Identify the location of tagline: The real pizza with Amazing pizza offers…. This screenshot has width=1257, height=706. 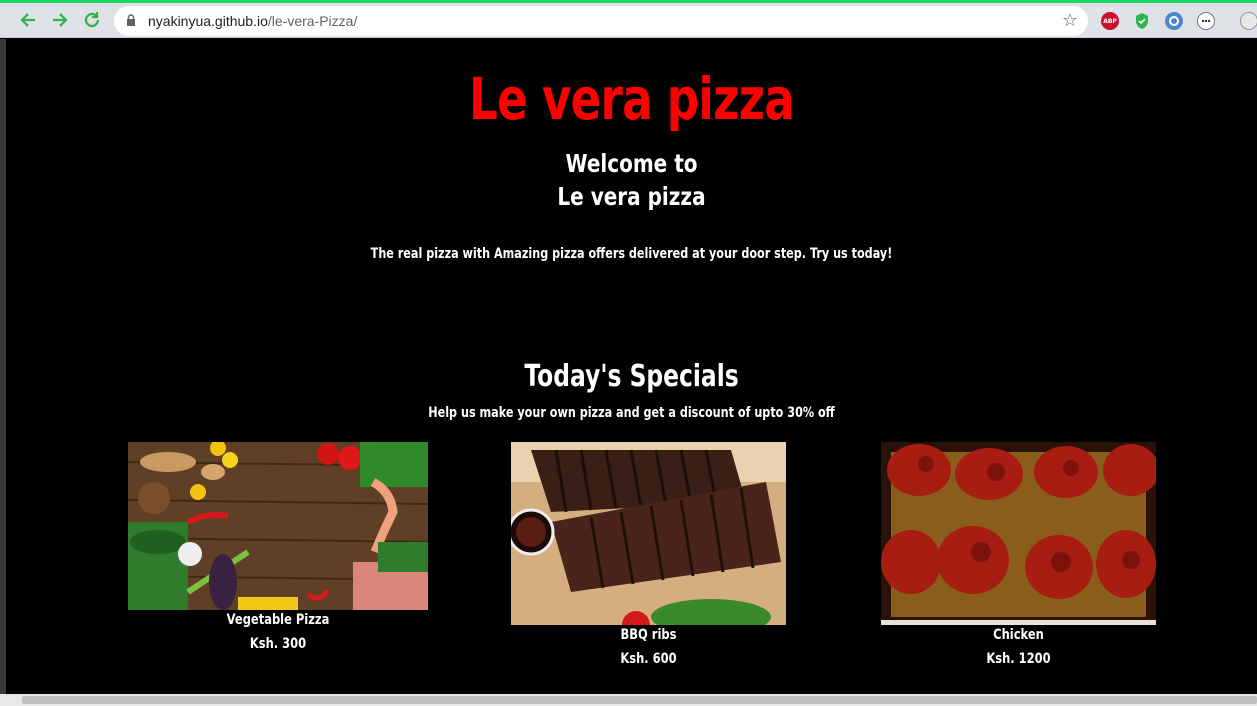
(631, 254).